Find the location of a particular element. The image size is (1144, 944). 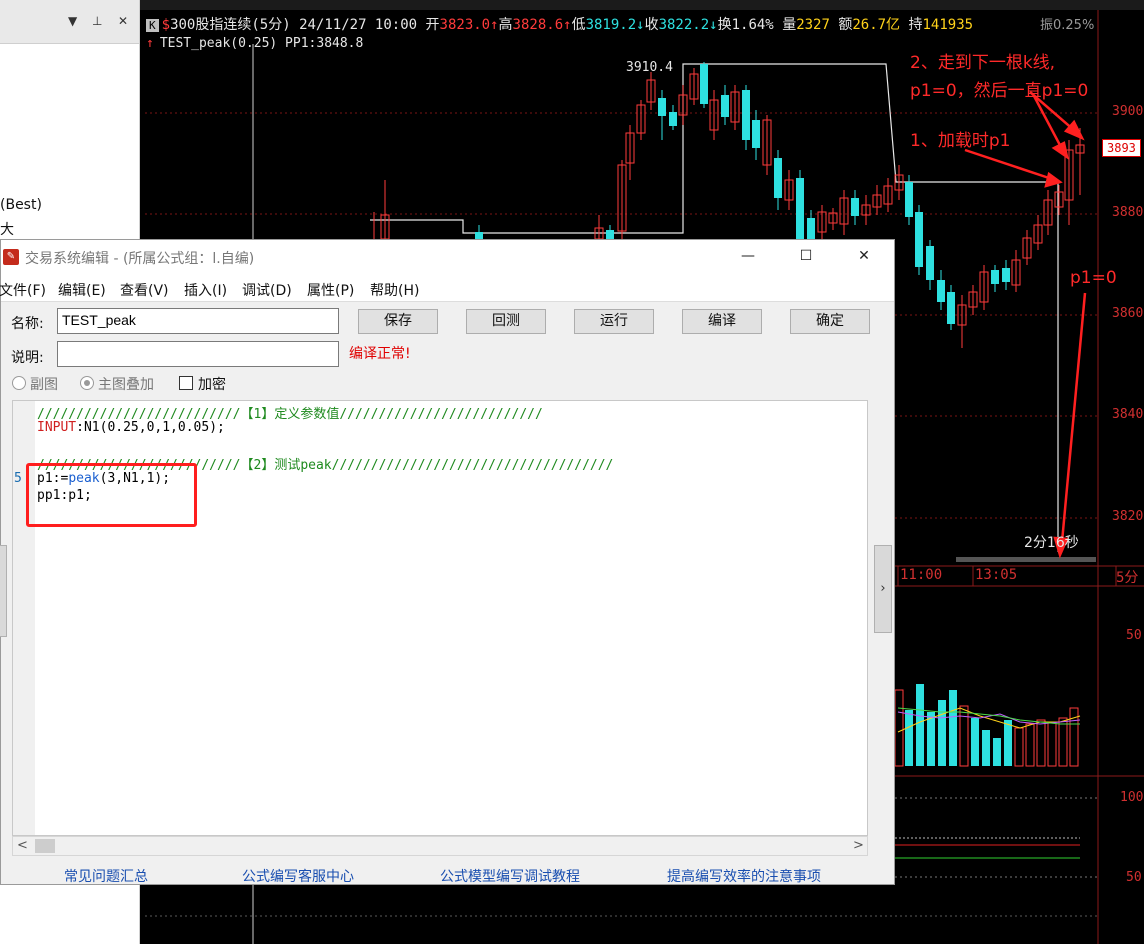

price-label: 3820 is located at coordinates (1128, 516).